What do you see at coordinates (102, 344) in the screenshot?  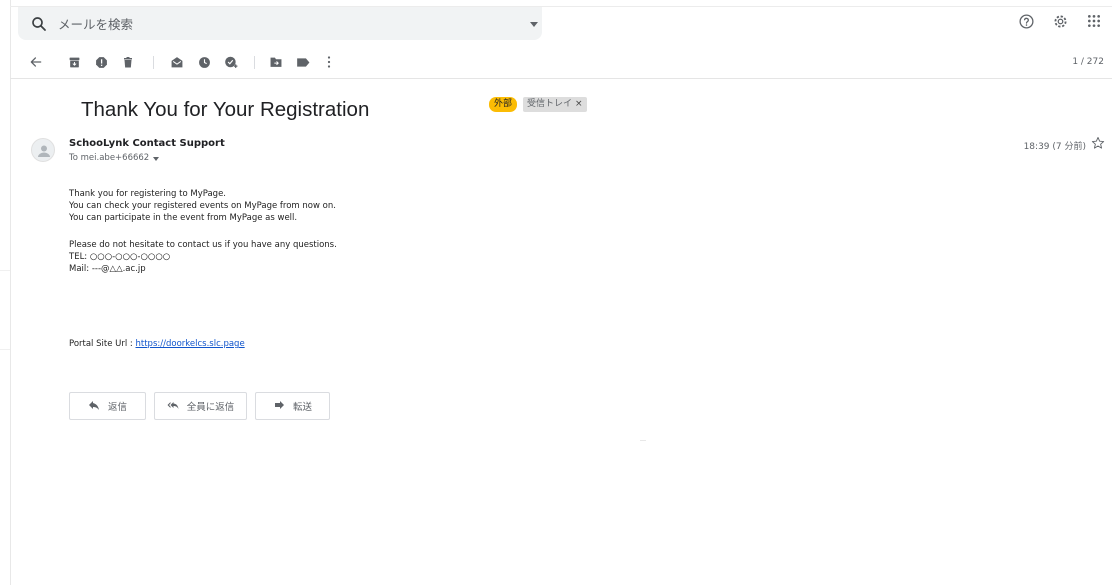 I see `portal-label: Portal Site Url :` at bounding box center [102, 344].